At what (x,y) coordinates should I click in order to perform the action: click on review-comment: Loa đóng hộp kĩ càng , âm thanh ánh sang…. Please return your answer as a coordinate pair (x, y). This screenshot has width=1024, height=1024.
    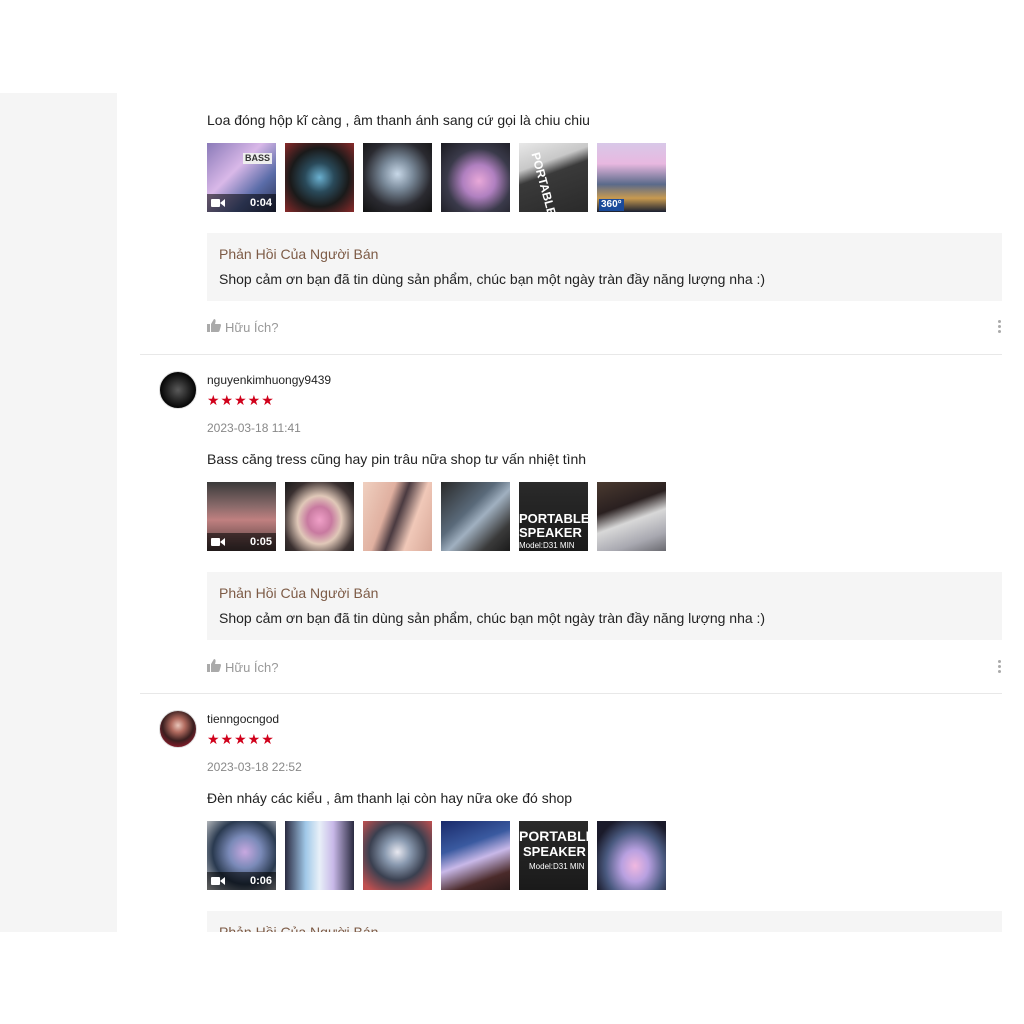
    Looking at the image, I should click on (398, 120).